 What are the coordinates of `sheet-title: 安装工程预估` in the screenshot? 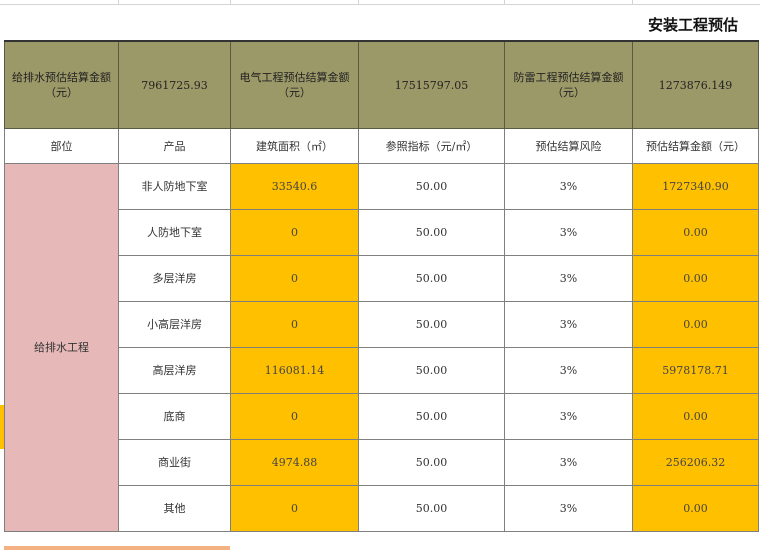 It's located at (692, 25).